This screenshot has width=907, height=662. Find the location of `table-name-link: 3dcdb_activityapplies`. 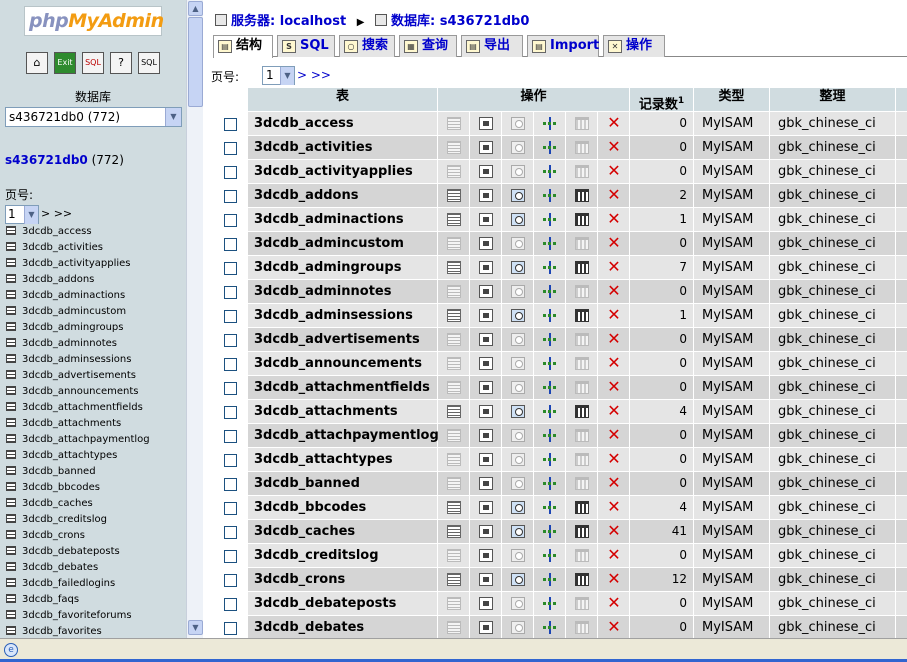

table-name-link: 3dcdb_activityapplies is located at coordinates (330, 171).